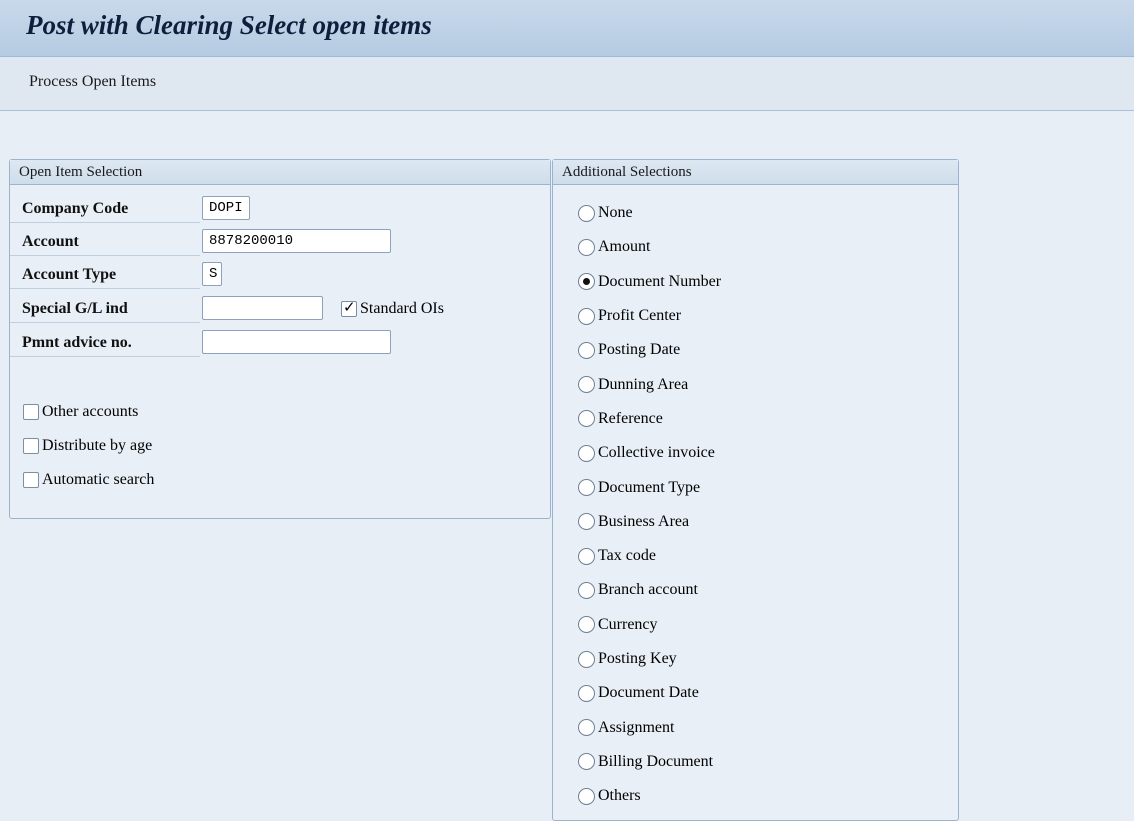 The image size is (1134, 821). Describe the element at coordinates (31, 446) in the screenshot. I see `distribute-by-age-checkbox-box` at that location.